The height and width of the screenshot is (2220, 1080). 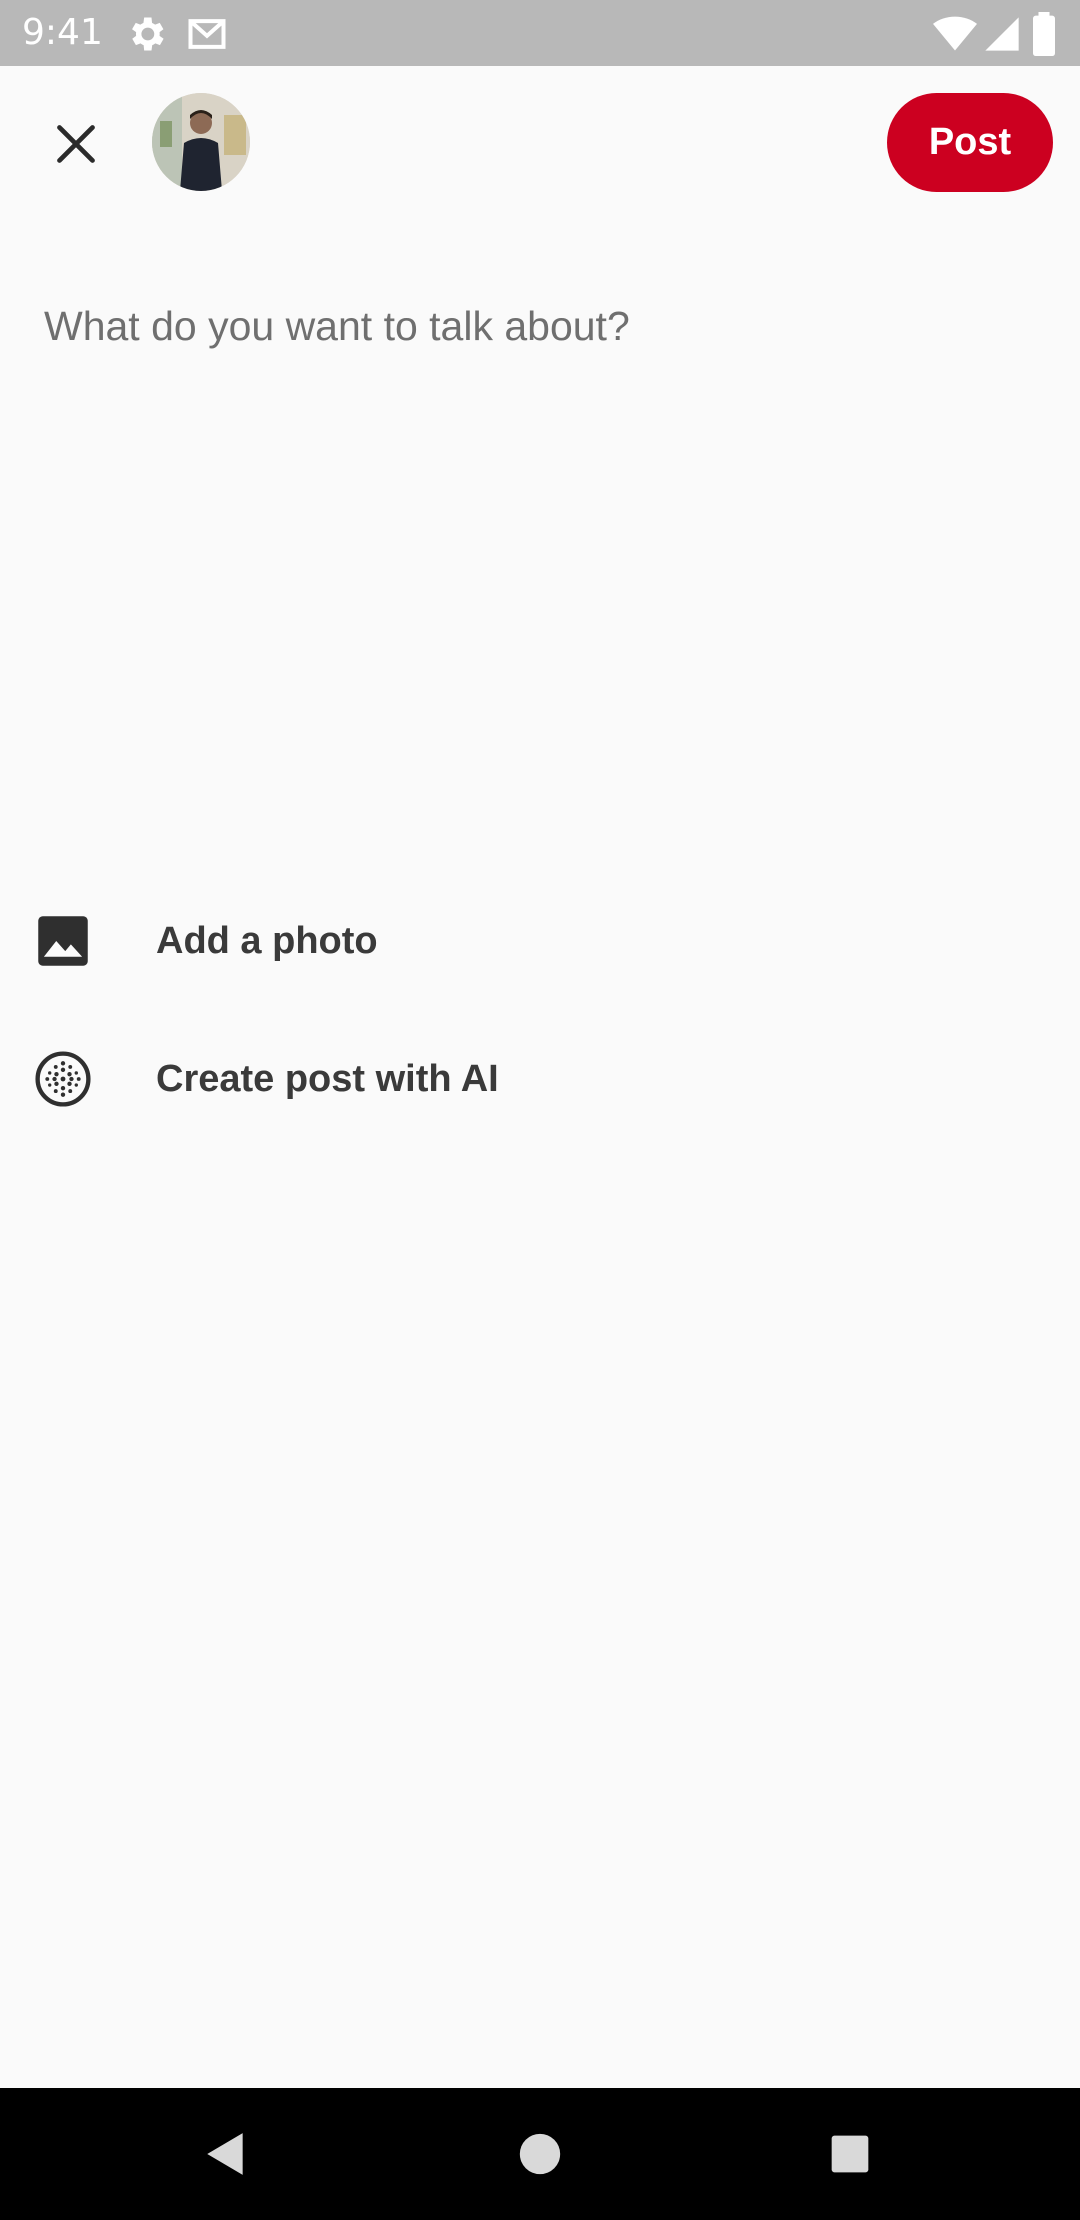 What do you see at coordinates (206, 34) in the screenshot?
I see `gmail-icon` at bounding box center [206, 34].